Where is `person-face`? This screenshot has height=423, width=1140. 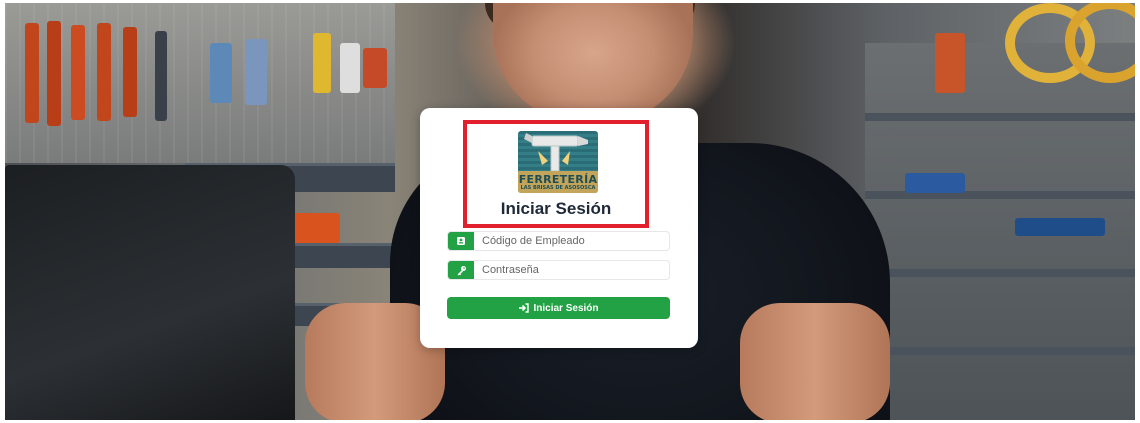
person-face is located at coordinates (593, 63).